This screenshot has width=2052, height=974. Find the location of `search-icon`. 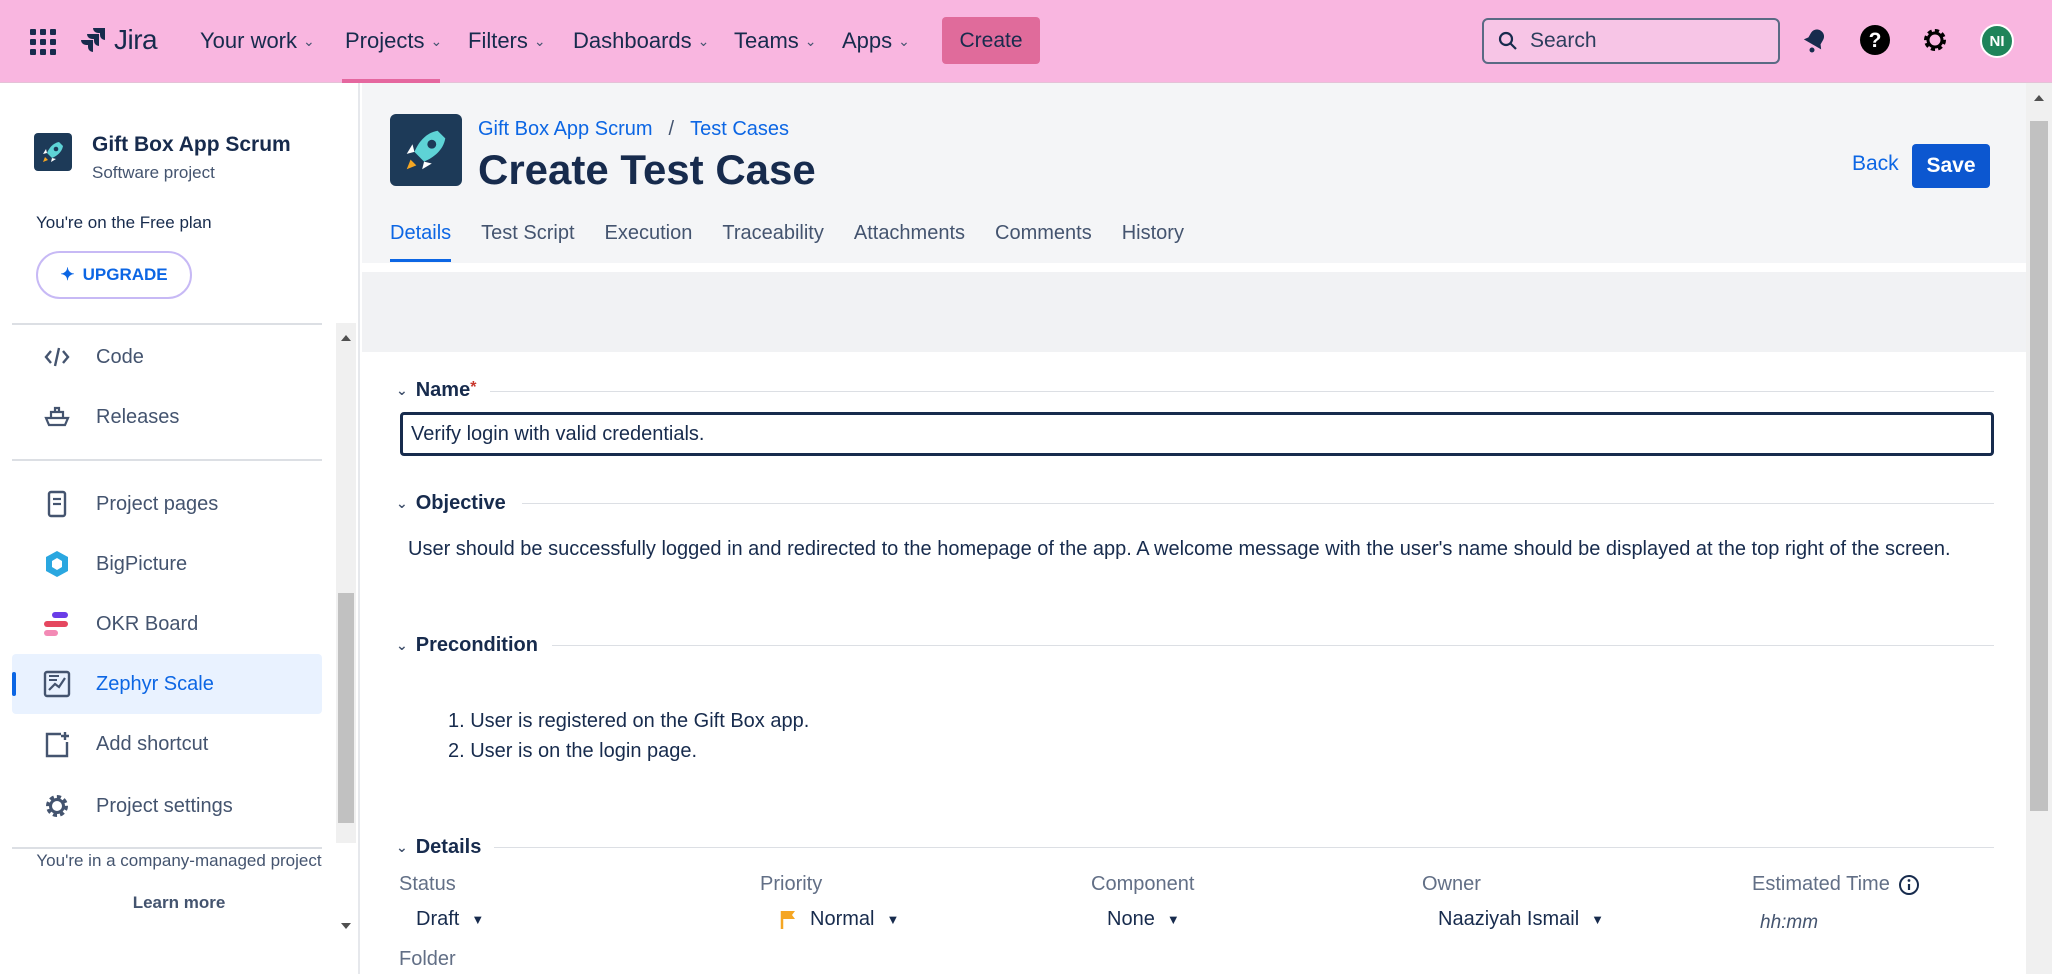

search-icon is located at coordinates (1507, 40).